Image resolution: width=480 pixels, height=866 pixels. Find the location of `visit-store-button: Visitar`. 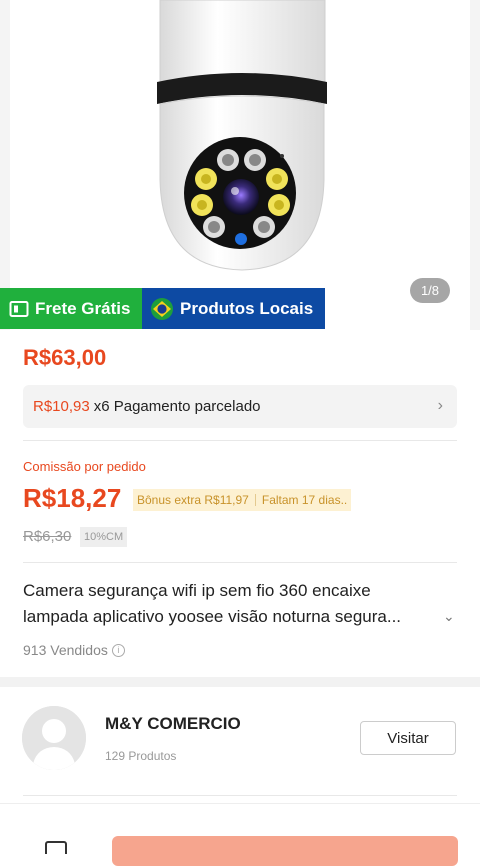

visit-store-button: Visitar is located at coordinates (408, 738).